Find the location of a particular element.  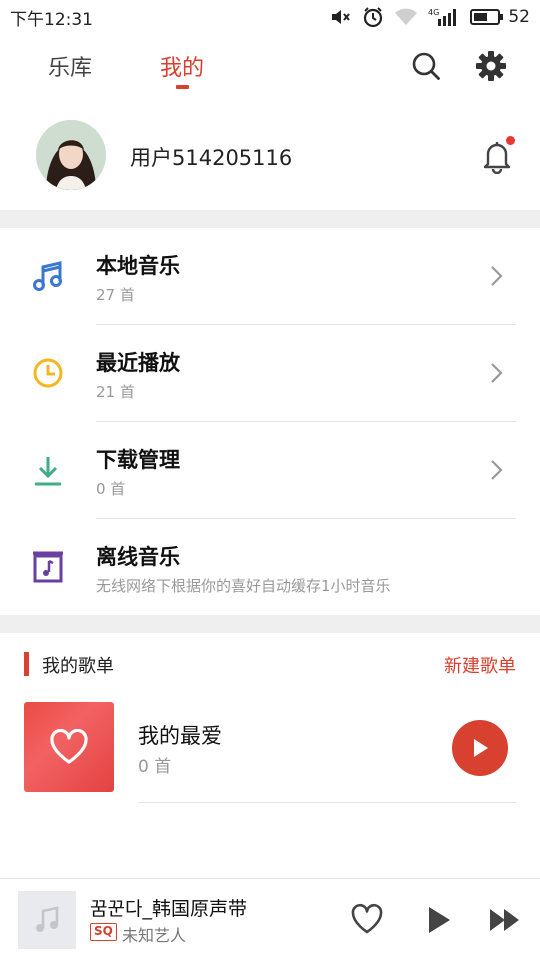

playlist-title: 我的最爱 is located at coordinates (180, 736).